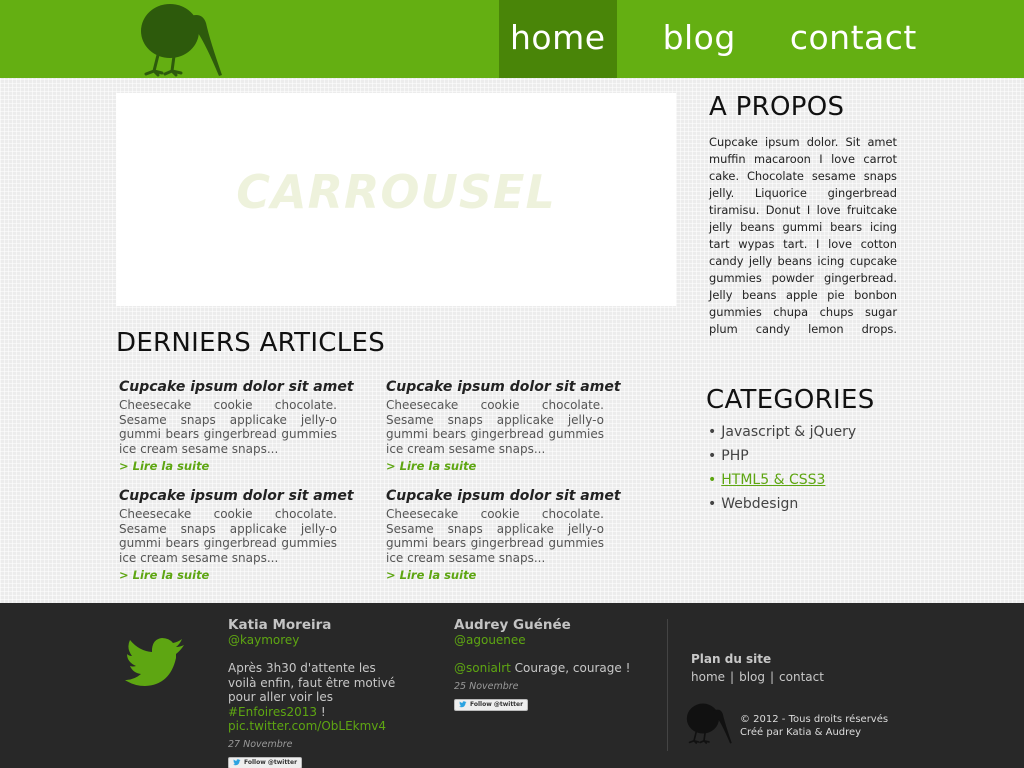  What do you see at coordinates (790, 400) in the screenshot?
I see `categories-title: CATEGORIES` at bounding box center [790, 400].